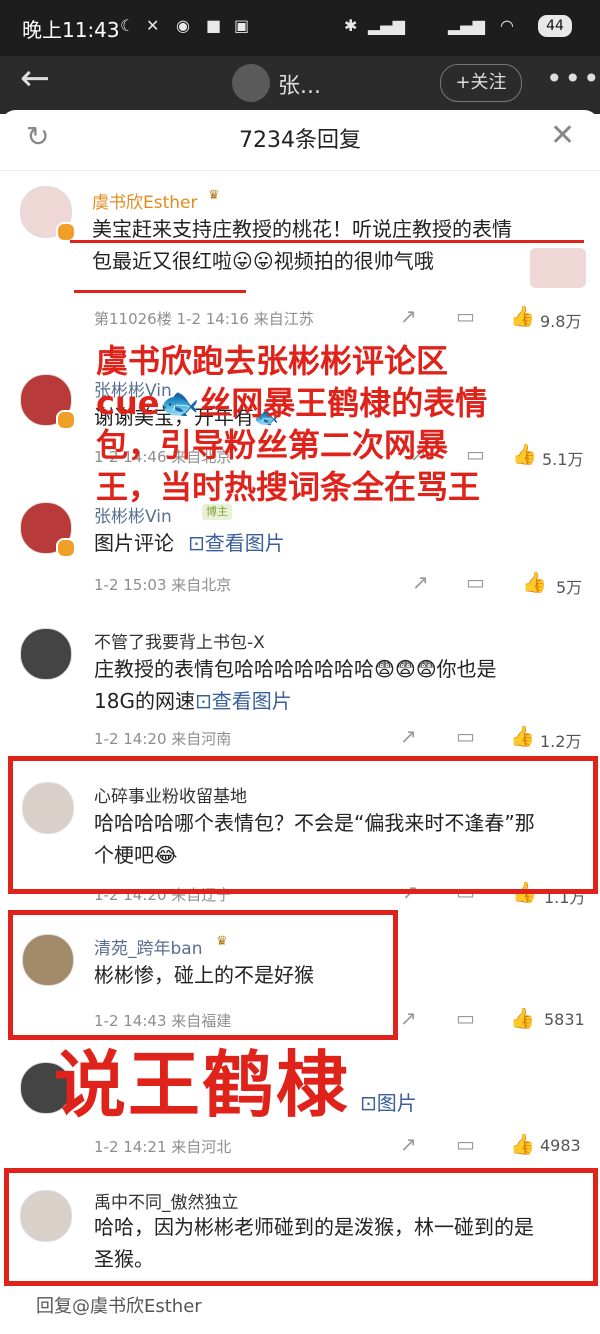  I want to click on post-header: ← 张... +关注 •••, so click(300, 85).